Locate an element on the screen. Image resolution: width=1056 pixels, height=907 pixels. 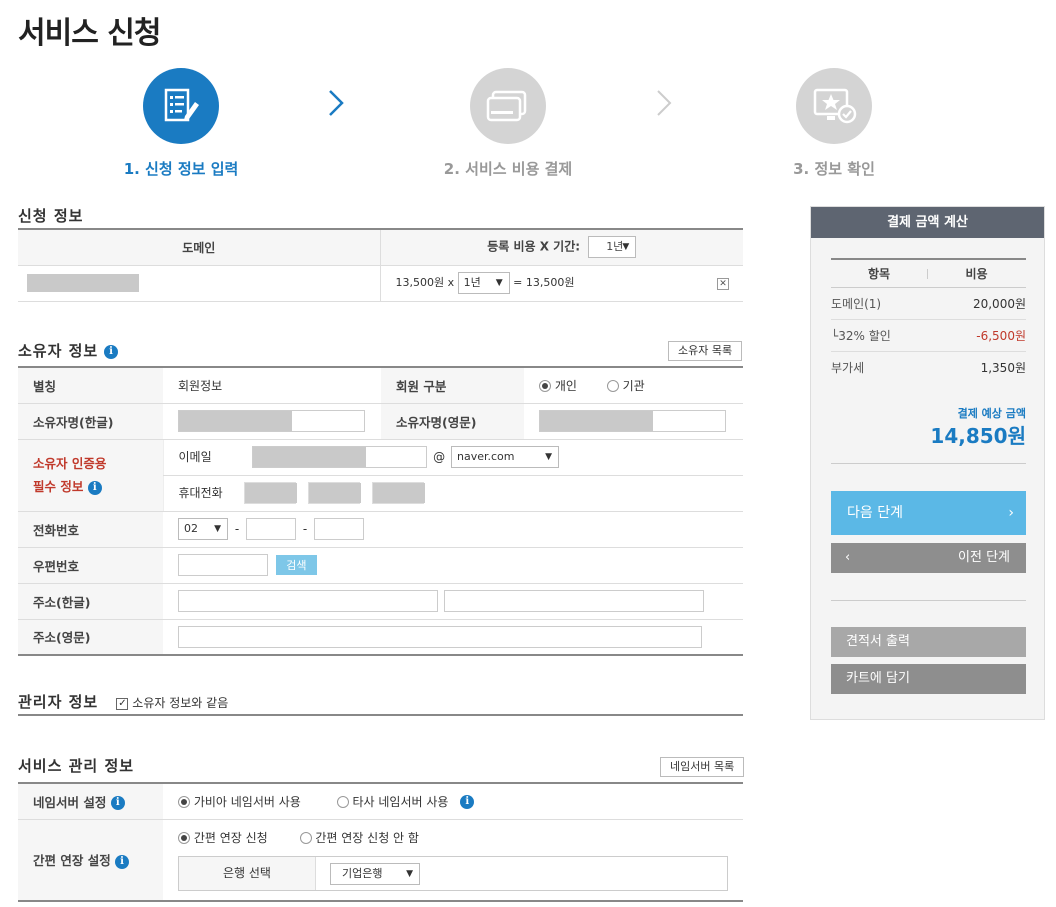
name-en-label: 소유자명(영문) is located at coordinates (452, 421).